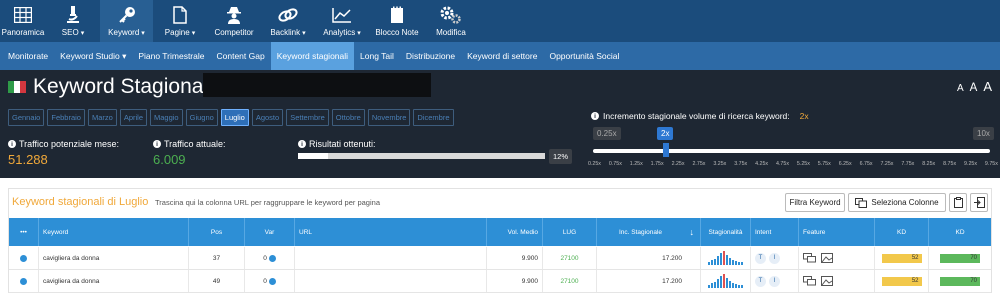 This screenshot has width=1000, height=293. I want to click on info-icon: i, so click(302, 144).